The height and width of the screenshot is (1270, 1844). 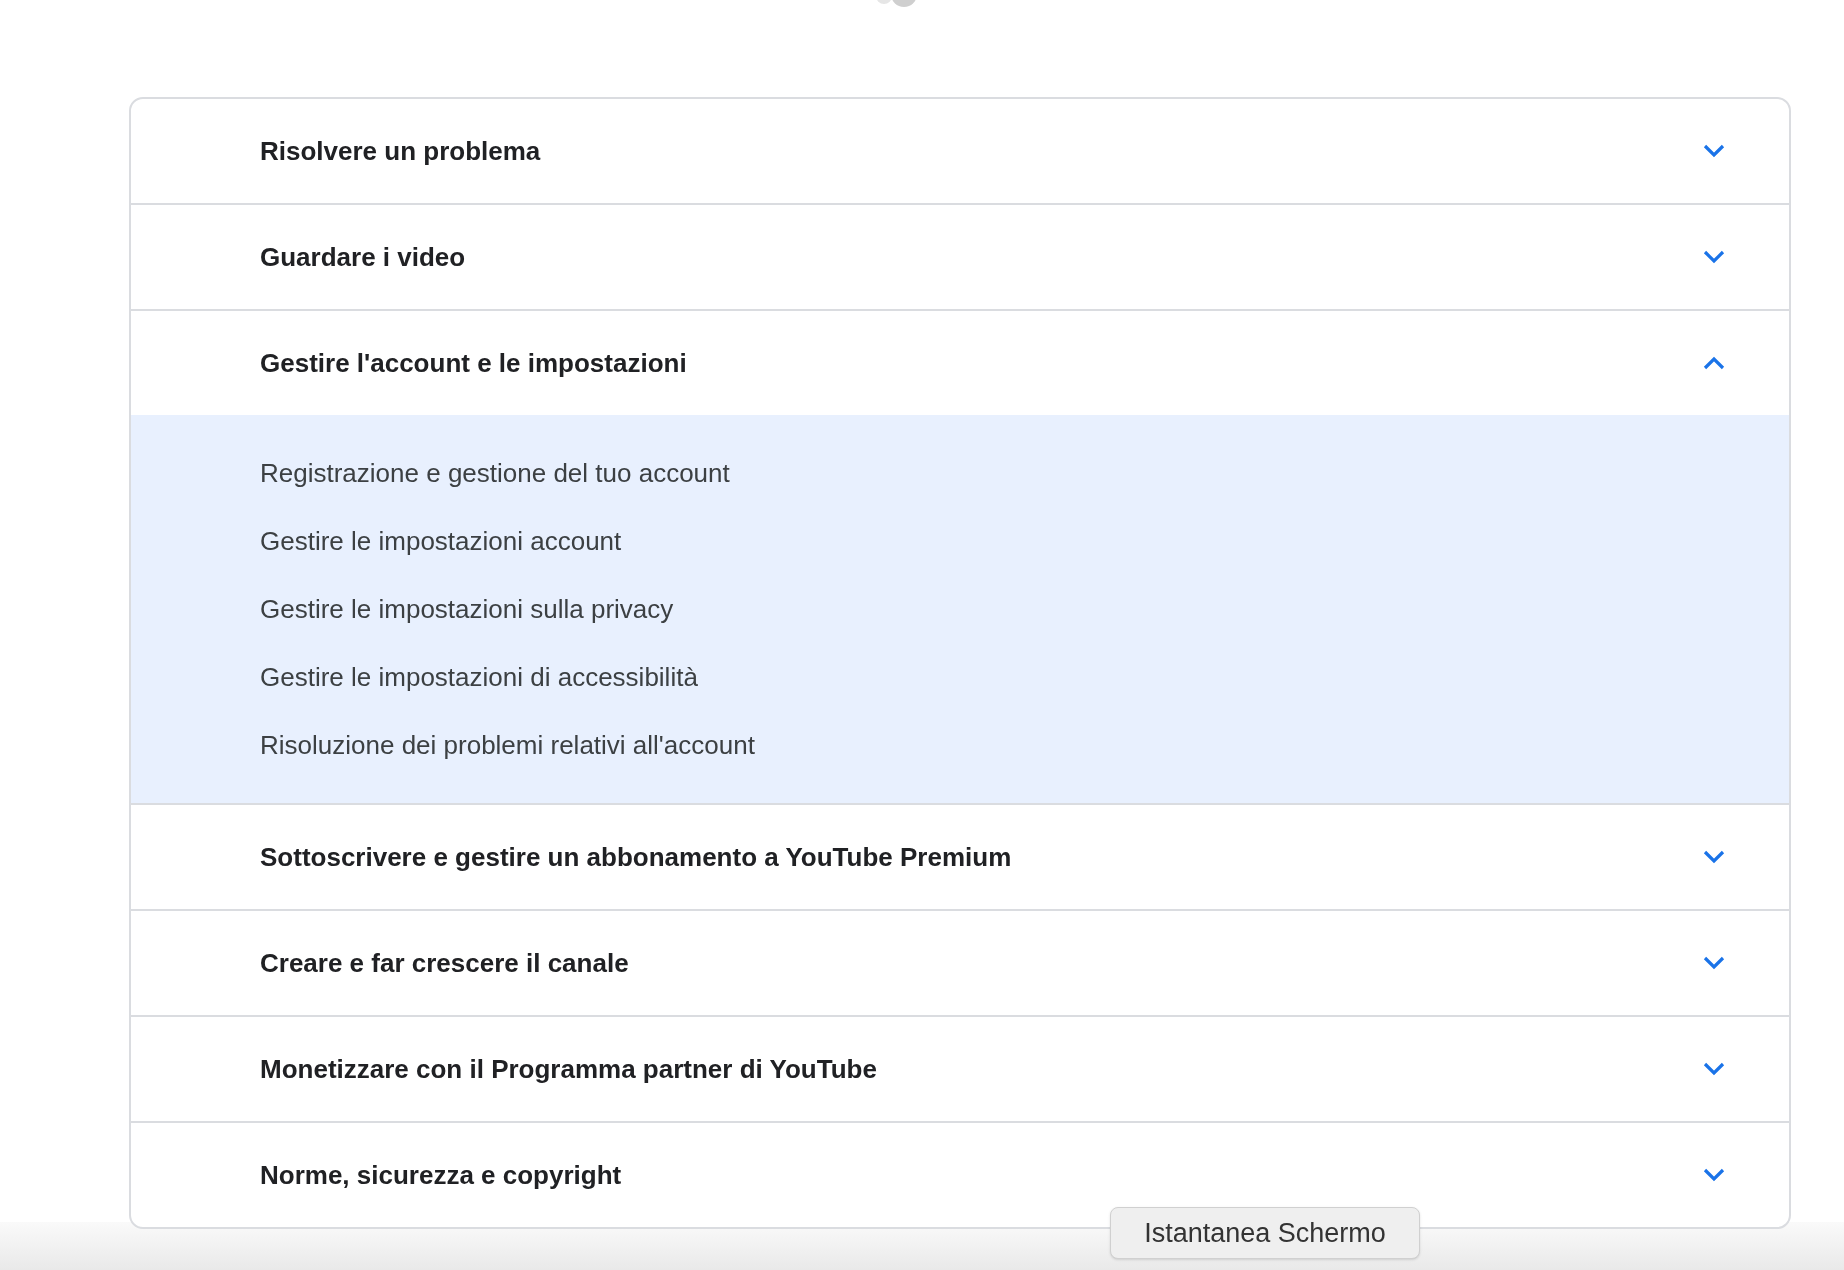 What do you see at coordinates (897, 4) in the screenshot?
I see `decoration-drawing` at bounding box center [897, 4].